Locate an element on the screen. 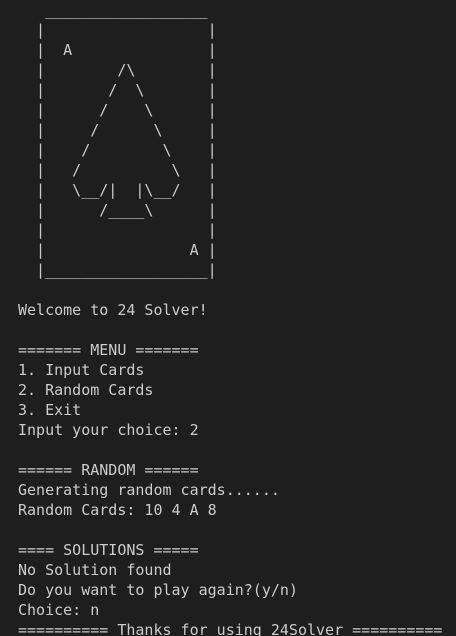  terminal-line: 2. Random Cards is located at coordinates (86, 390).